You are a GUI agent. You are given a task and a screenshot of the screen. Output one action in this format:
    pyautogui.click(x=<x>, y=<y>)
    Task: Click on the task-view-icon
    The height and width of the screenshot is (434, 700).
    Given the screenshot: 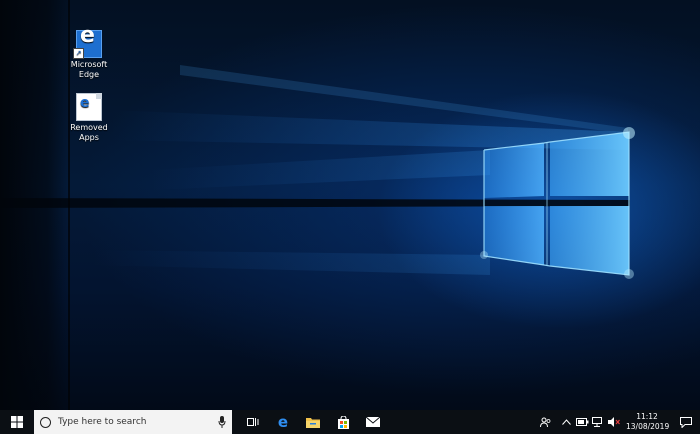 What is the action you would take?
    pyautogui.click(x=253, y=422)
    